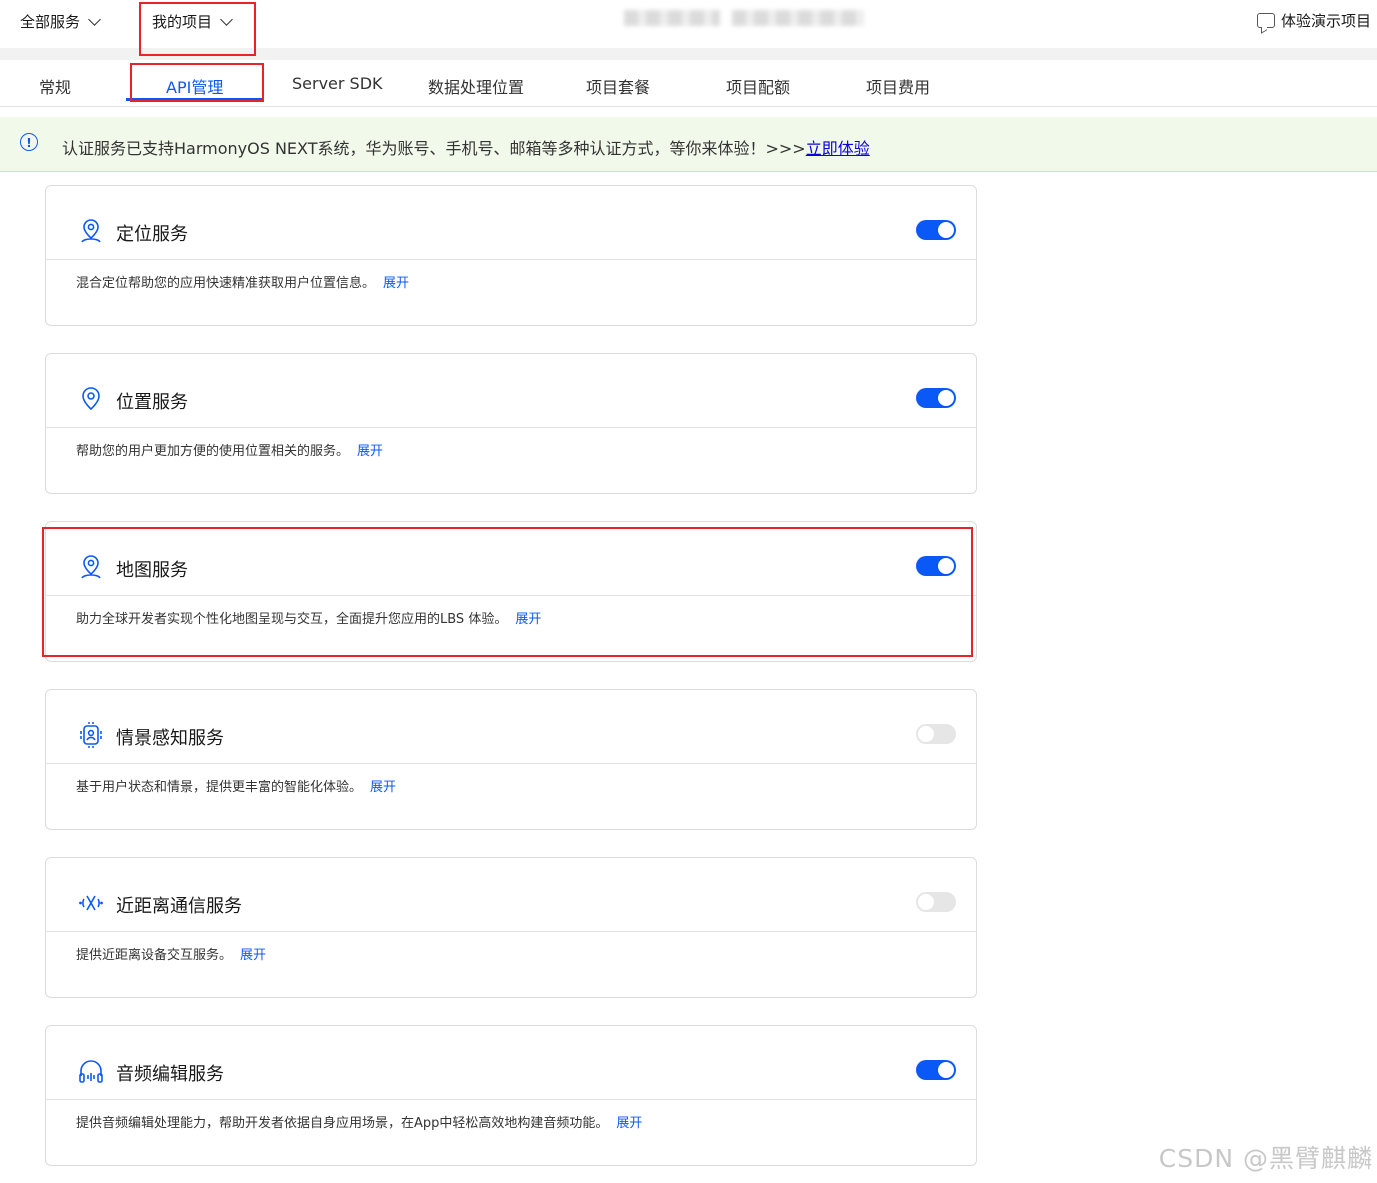  Describe the element at coordinates (511, 255) in the screenshot. I see `service-card-location: 定位服务 混合定位帮助您的应用快速精准获取用户位置信息。 展开` at that location.